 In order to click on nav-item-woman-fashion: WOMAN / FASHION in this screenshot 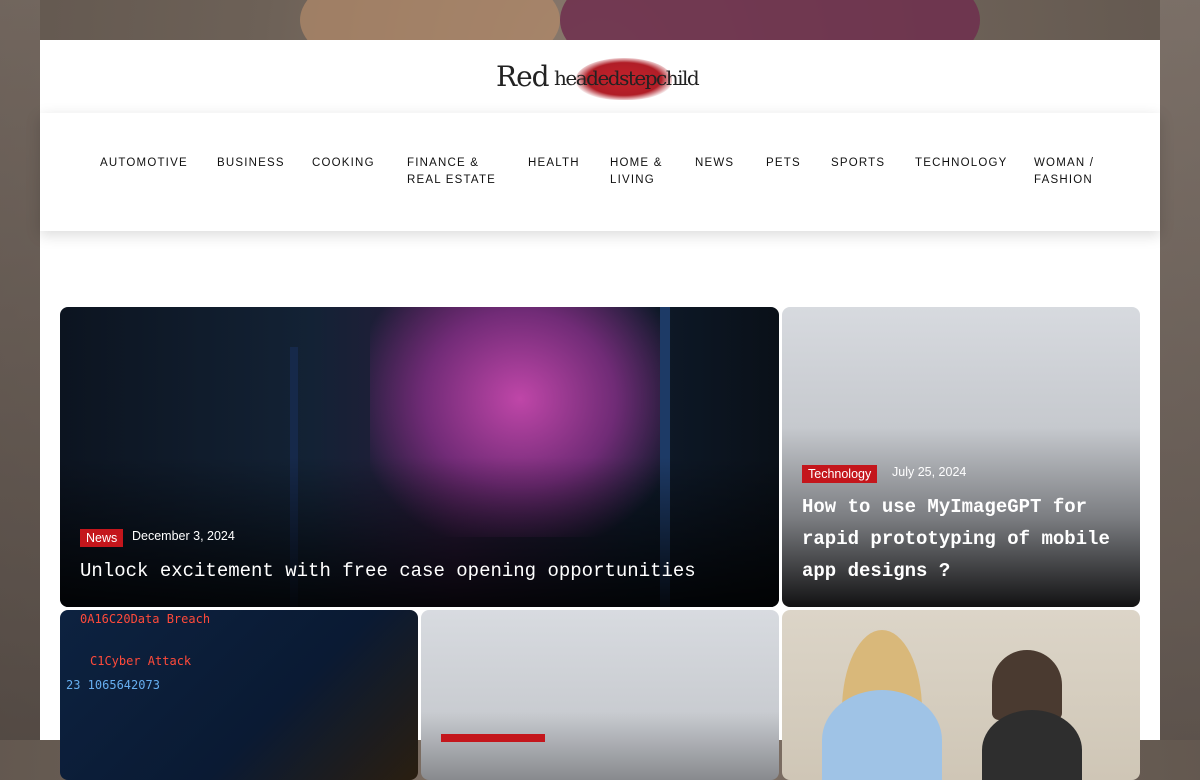, I will do `click(1064, 172)`.